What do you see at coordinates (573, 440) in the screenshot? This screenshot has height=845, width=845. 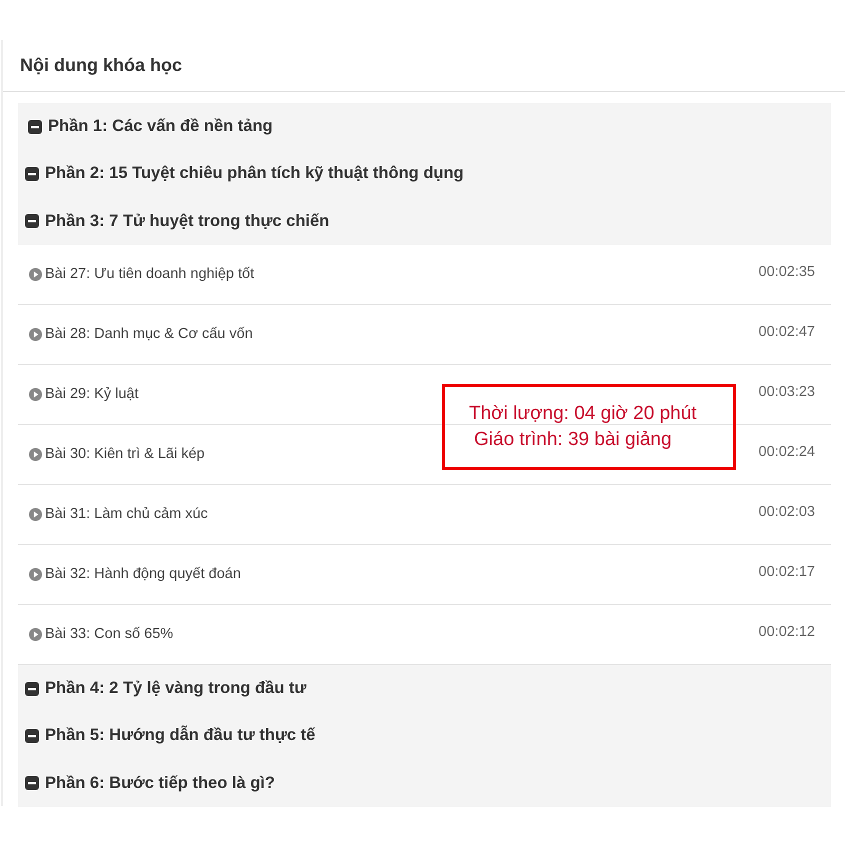 I see `callout-text: Giáo trình: 39 bài giảng` at bounding box center [573, 440].